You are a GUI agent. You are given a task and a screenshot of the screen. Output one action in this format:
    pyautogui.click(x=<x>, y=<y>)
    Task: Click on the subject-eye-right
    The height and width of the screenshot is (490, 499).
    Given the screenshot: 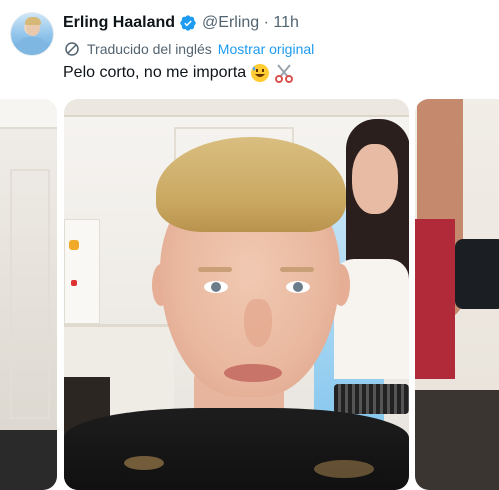 What is the action you would take?
    pyautogui.click(x=298, y=287)
    